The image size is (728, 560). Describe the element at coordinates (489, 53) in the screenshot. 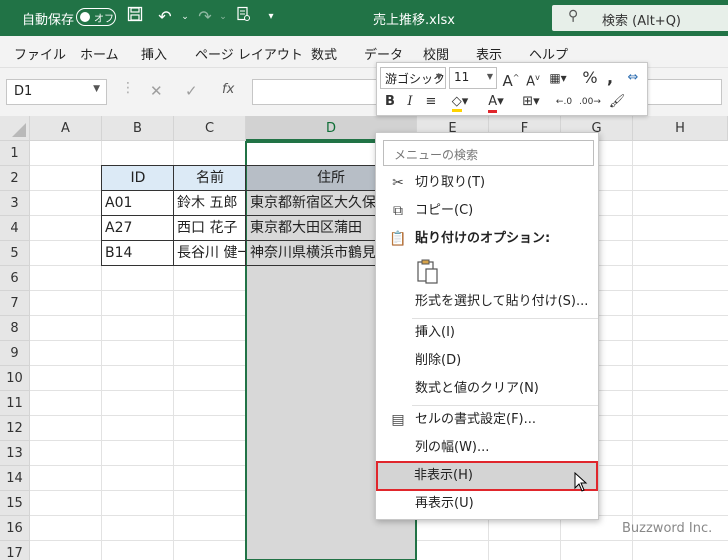

I see `tab-view: 表示` at that location.